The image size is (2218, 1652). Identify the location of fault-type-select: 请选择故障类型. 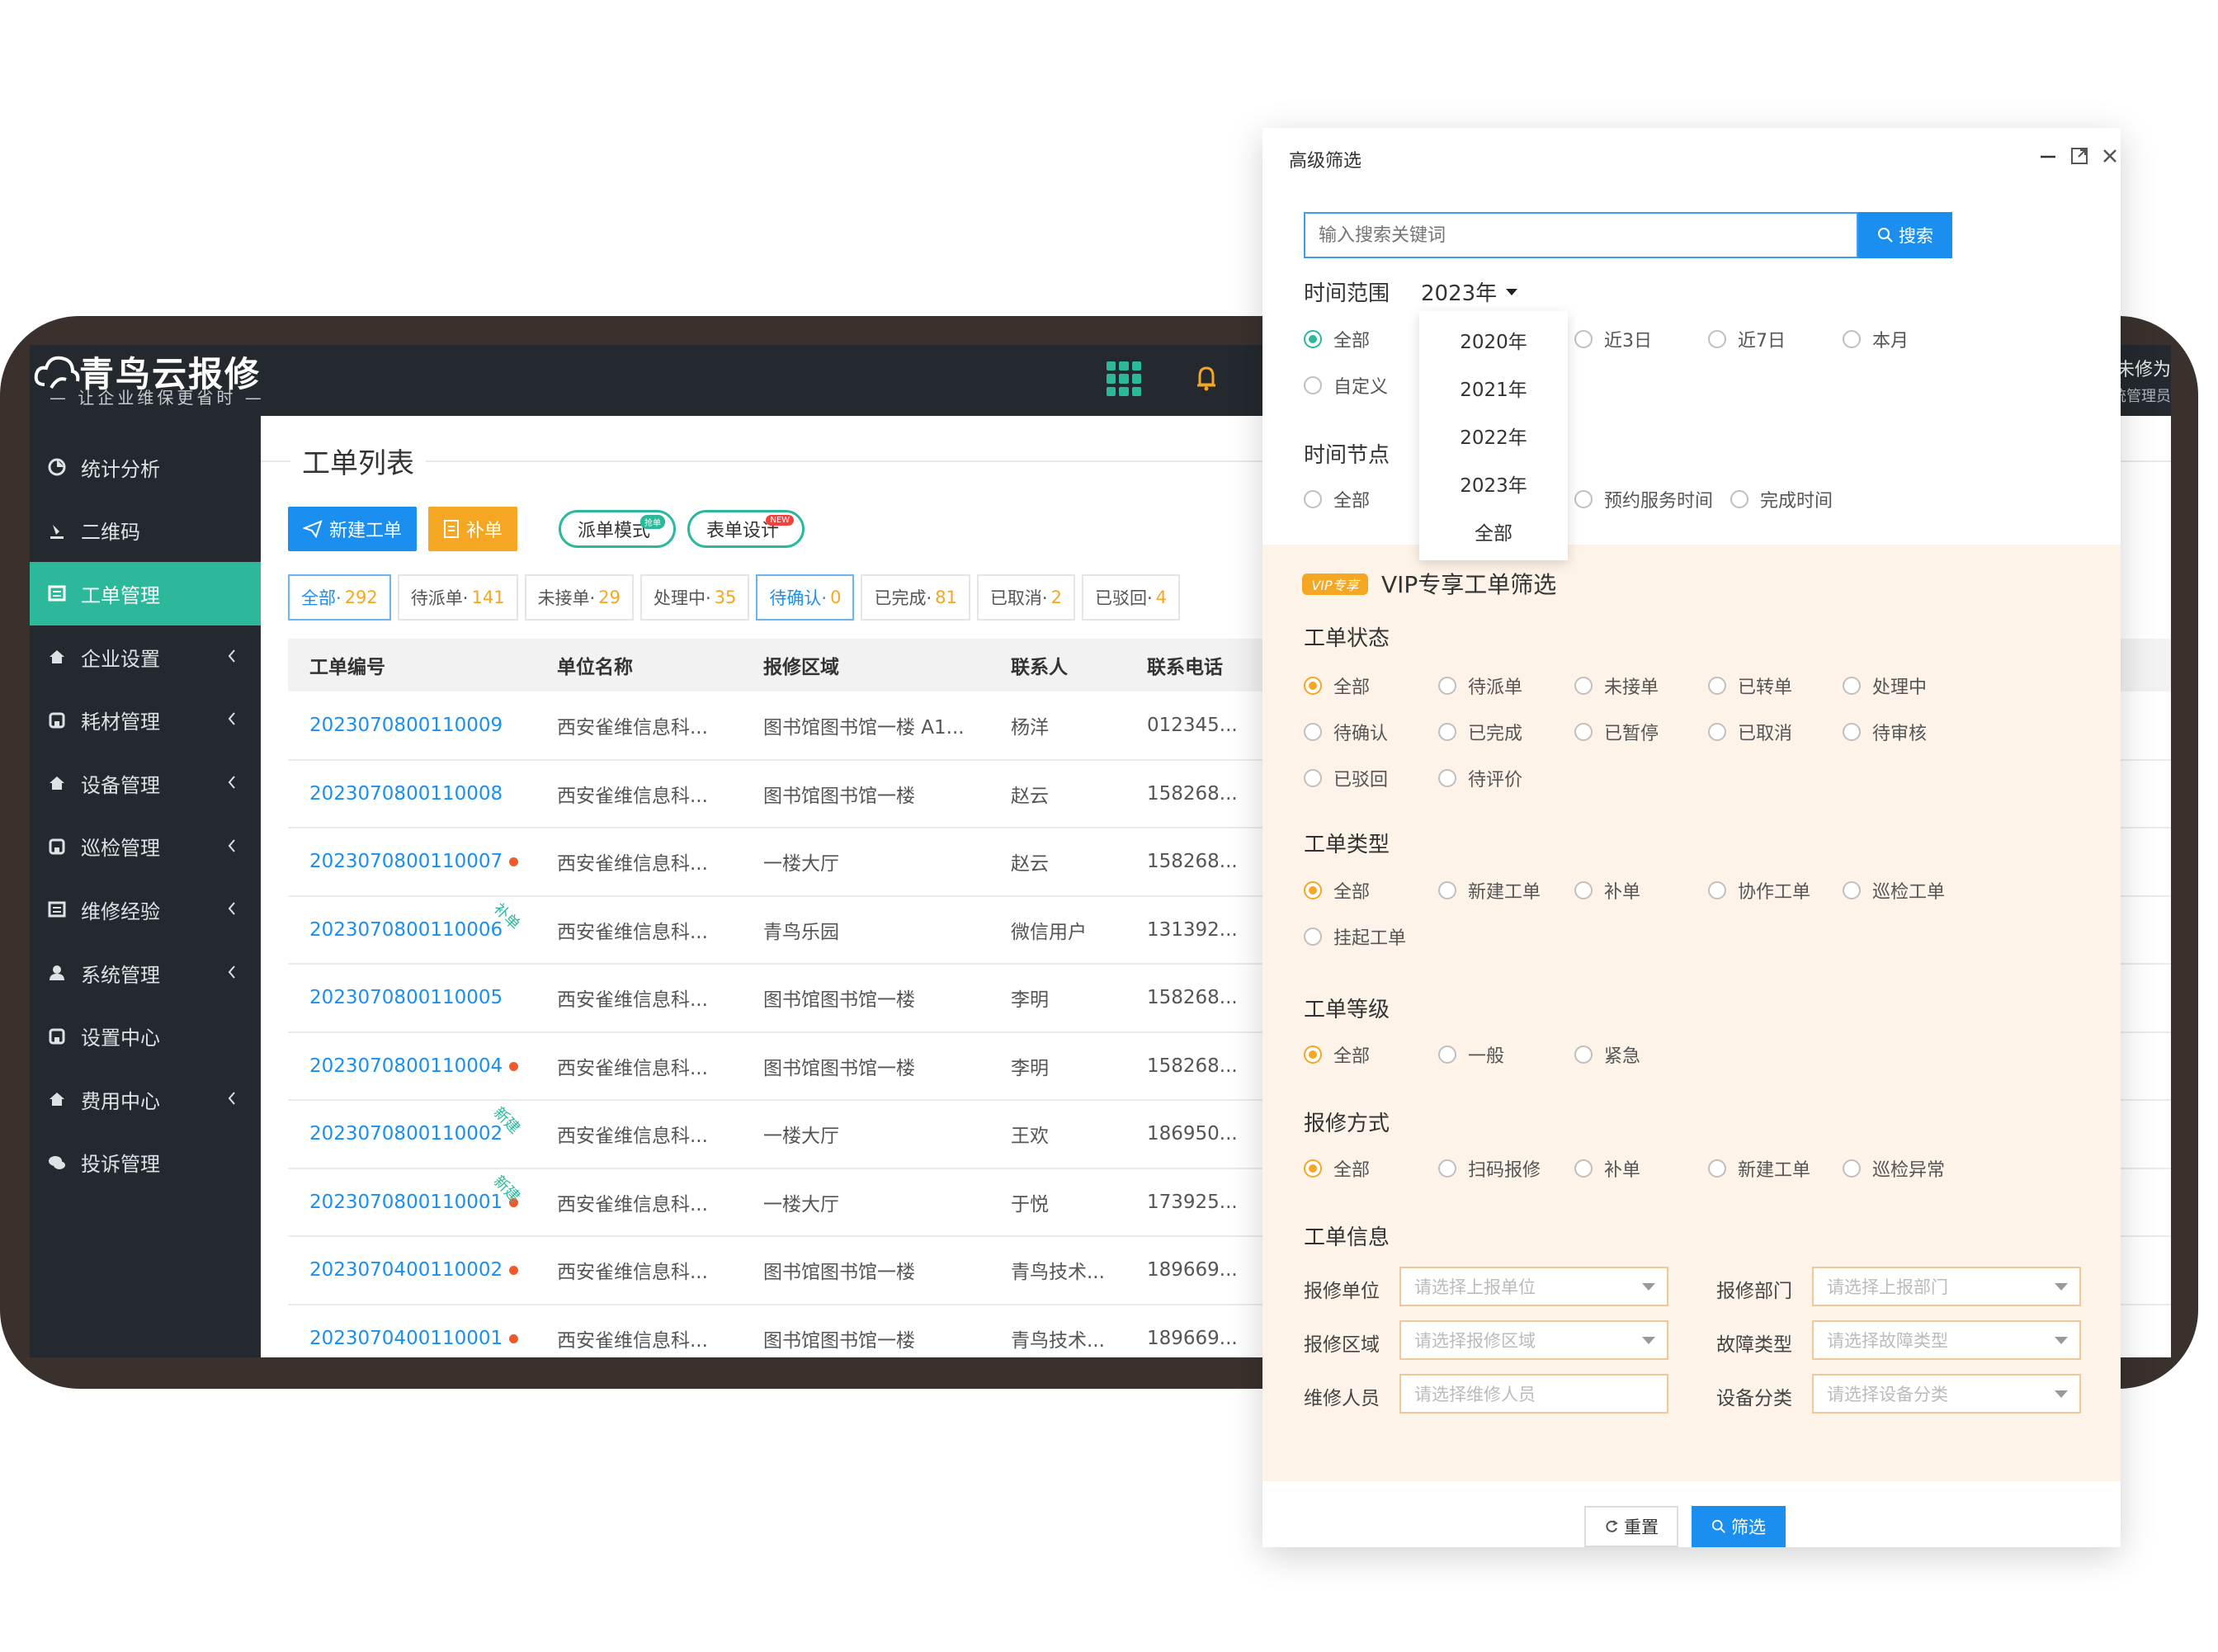
(1946, 1340).